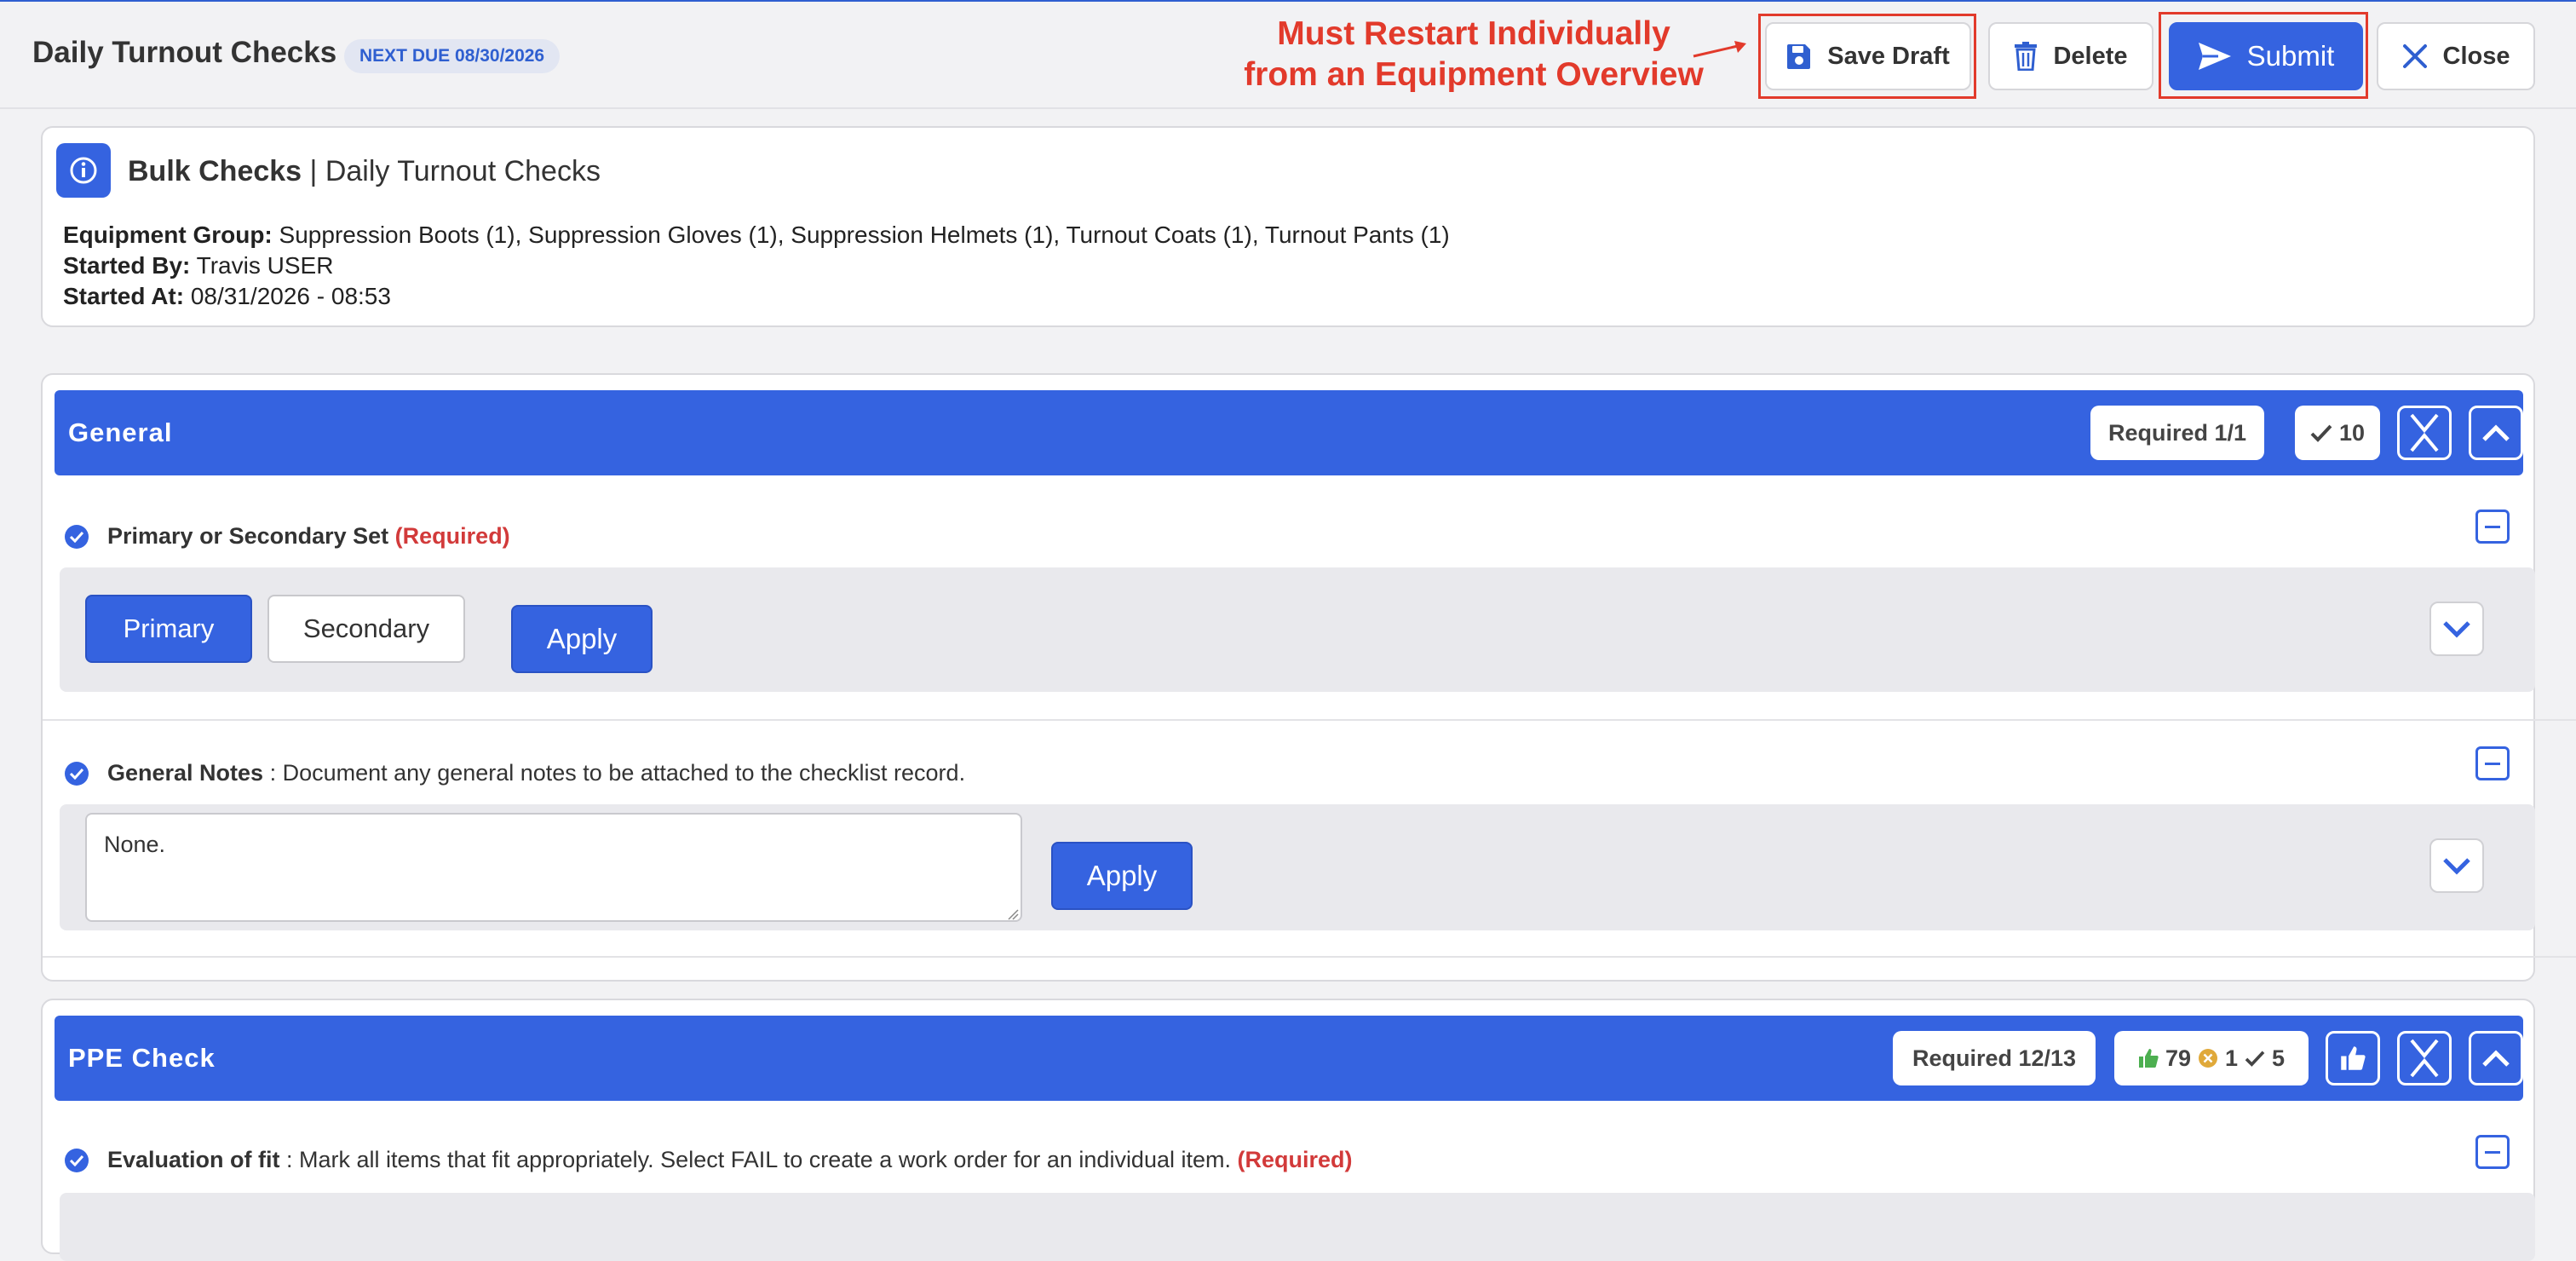 The height and width of the screenshot is (1261, 2576). What do you see at coordinates (554, 868) in the screenshot?
I see `general-notes-textarea: None.` at bounding box center [554, 868].